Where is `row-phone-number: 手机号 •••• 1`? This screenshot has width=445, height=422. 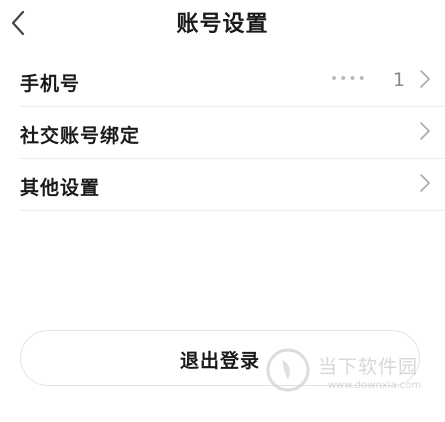
row-phone-number: 手机号 •••• 1 is located at coordinates (232, 81).